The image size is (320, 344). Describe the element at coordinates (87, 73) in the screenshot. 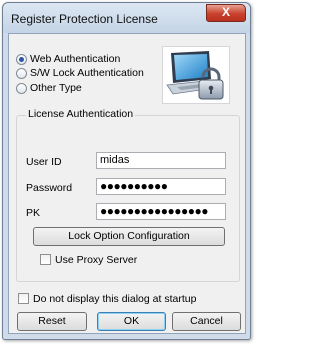

I see `radio-label: S/W Lock Authentication` at that location.